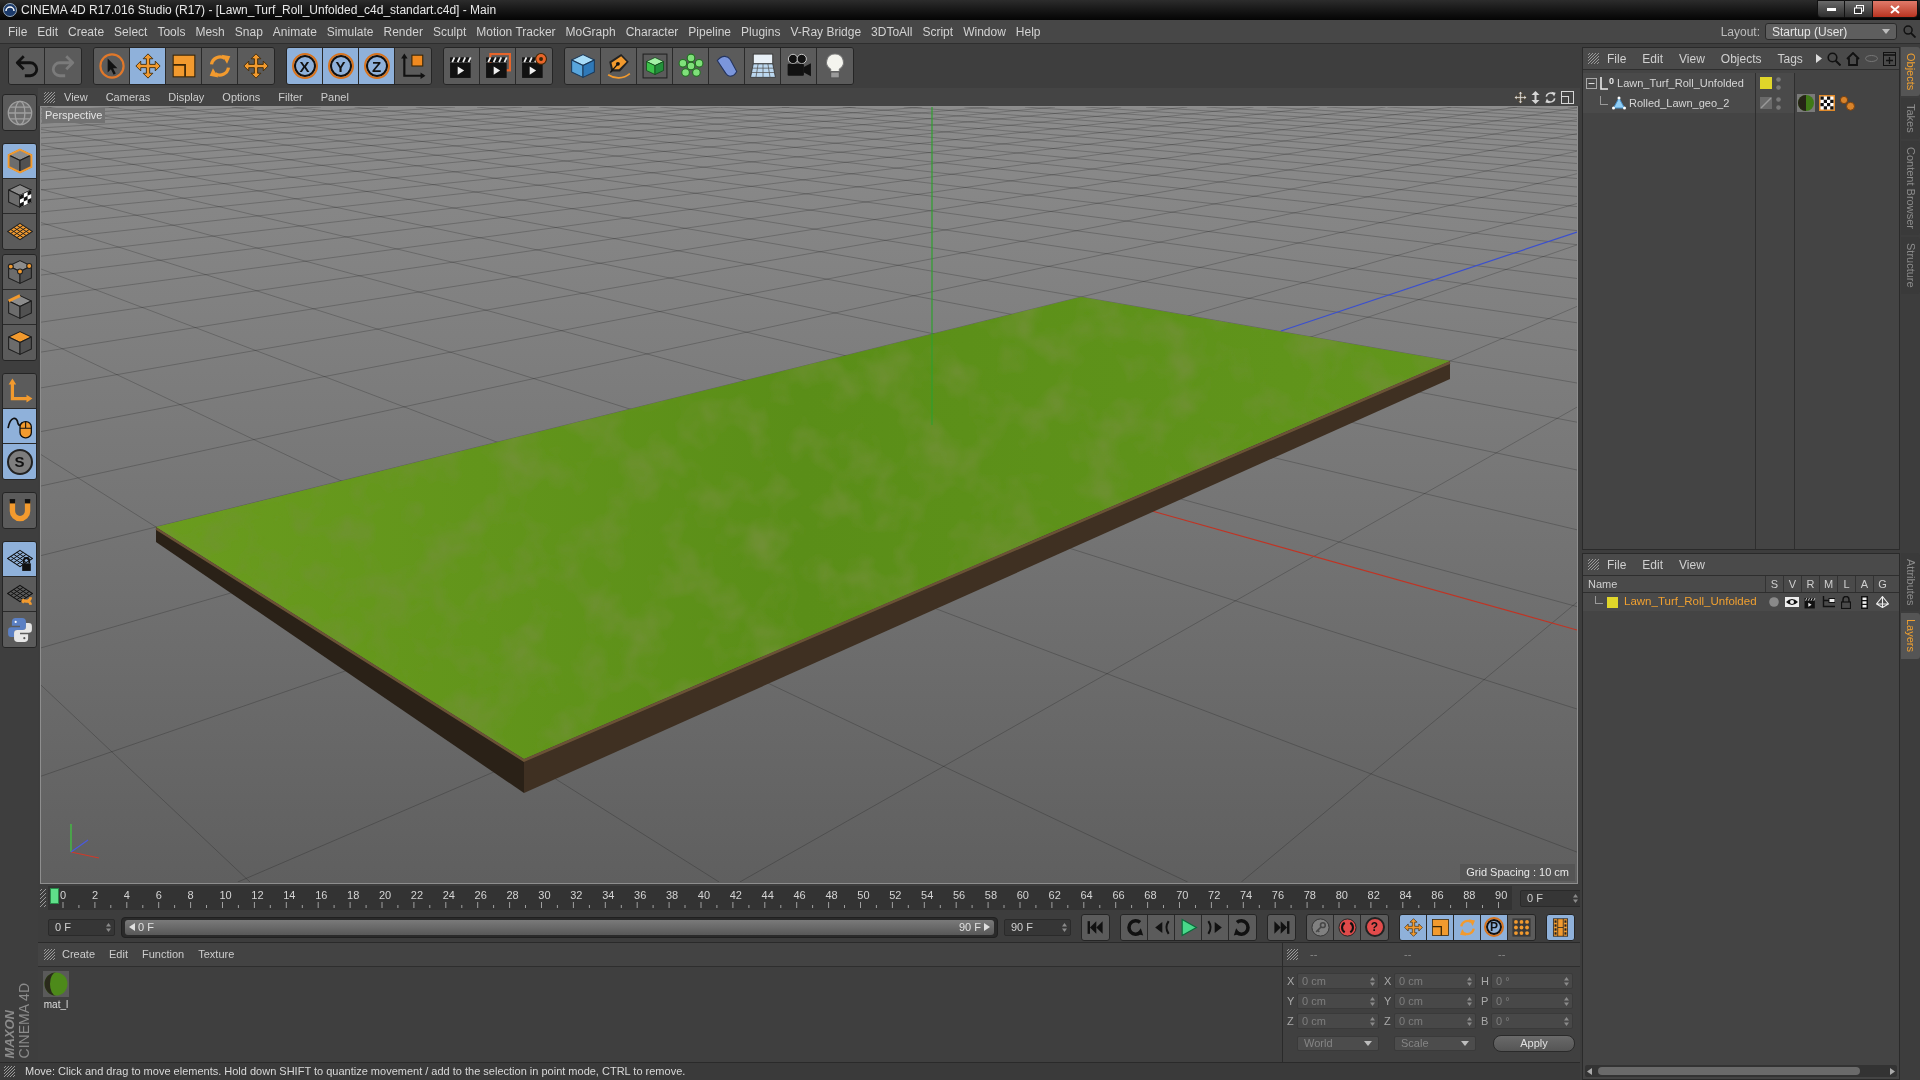  Describe the element at coordinates (984, 31) in the screenshot. I see `menu-item: Window` at that location.